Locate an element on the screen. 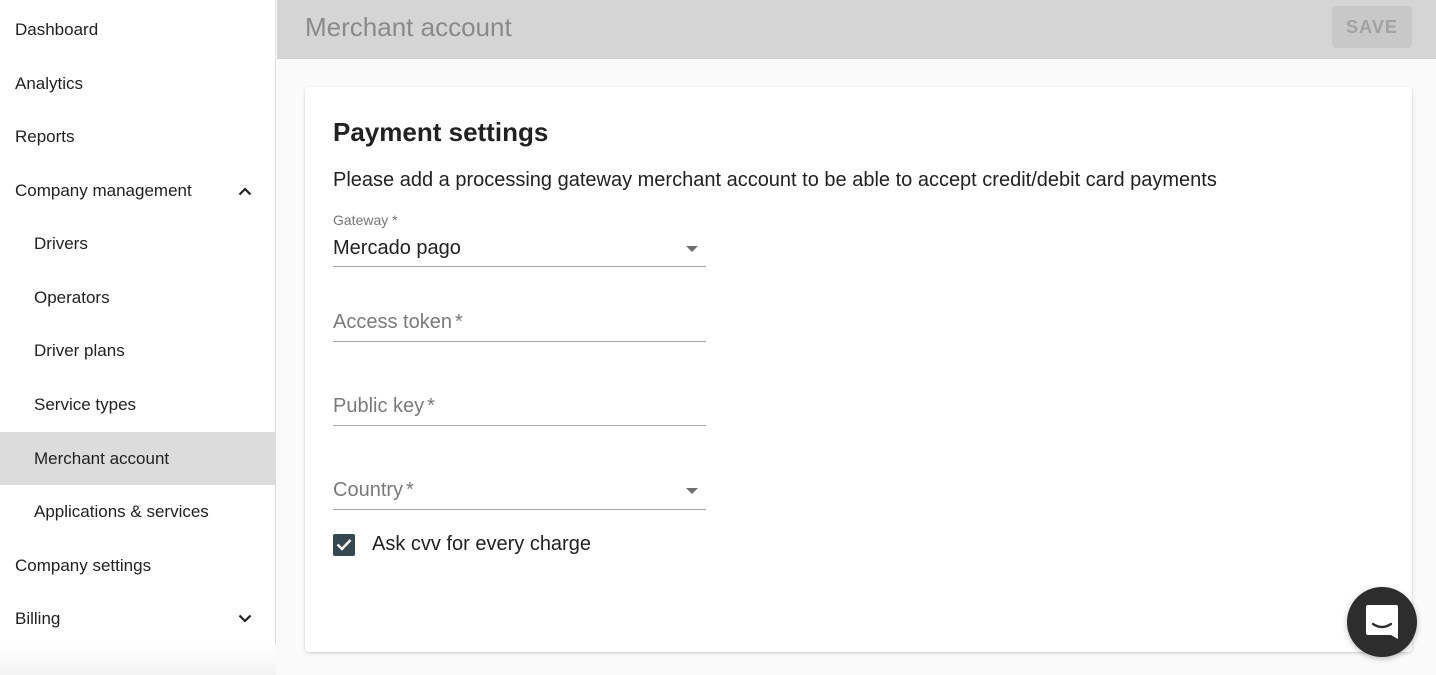 The width and height of the screenshot is (1436, 675). access-token-label: Access token is located at coordinates (392, 322).